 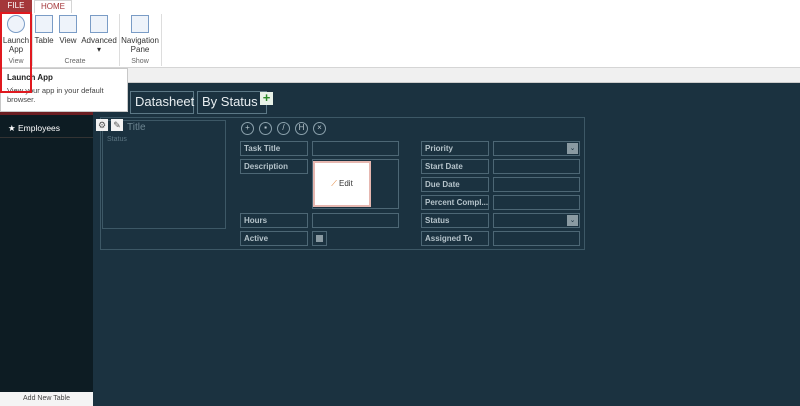 I want to click on group-create-label: Create, so click(x=75, y=61).